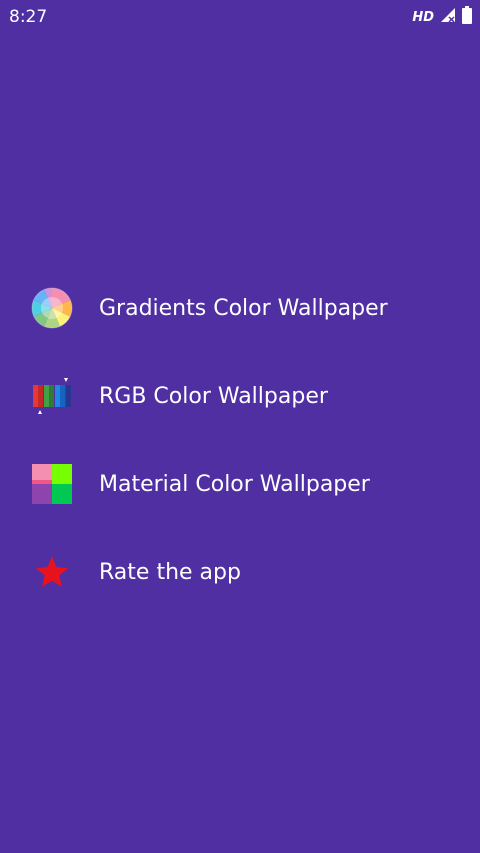  Describe the element at coordinates (170, 572) in the screenshot. I see `menu-item-label: Rate the app` at that location.